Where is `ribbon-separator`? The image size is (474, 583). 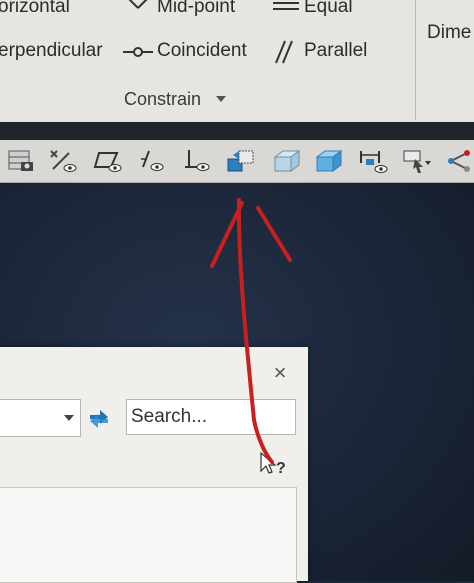 ribbon-separator is located at coordinates (415, 60).